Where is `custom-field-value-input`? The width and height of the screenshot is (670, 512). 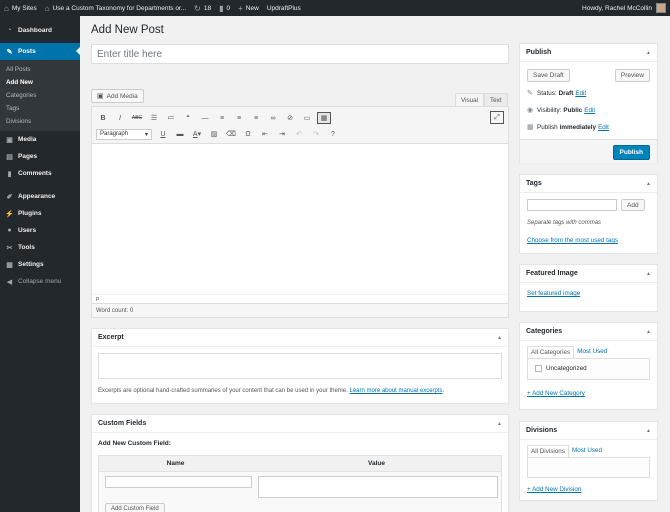 custom-field-value-input is located at coordinates (378, 487).